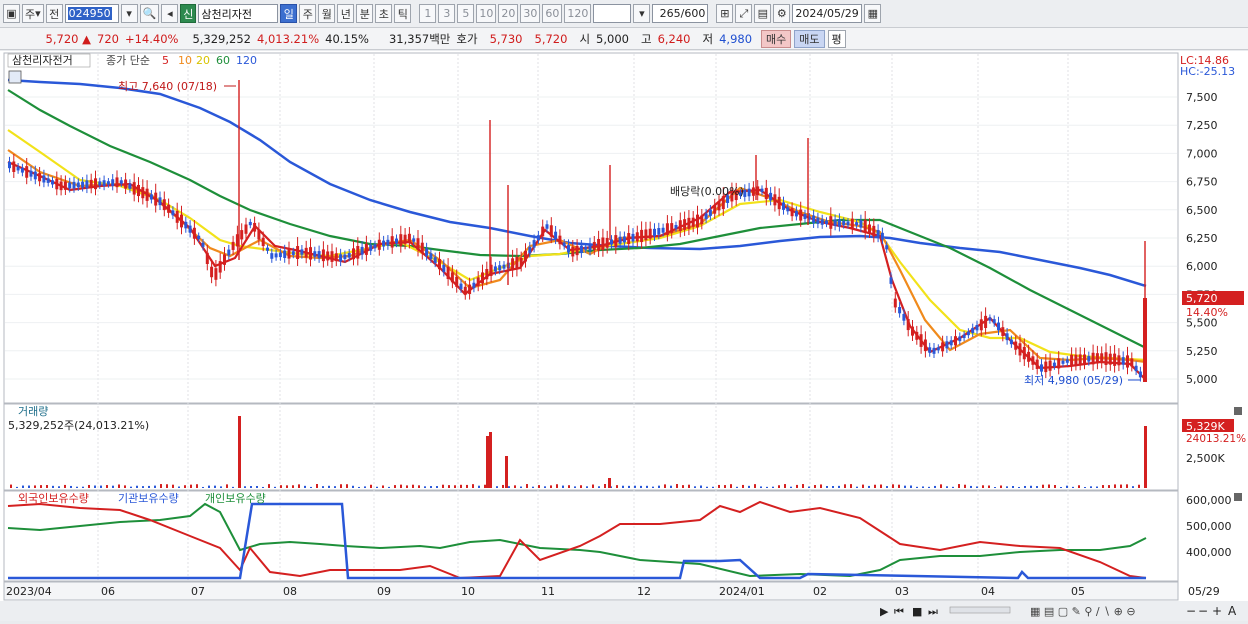 This screenshot has width=1248, height=624. I want to click on legend-ma5: 5, so click(165, 60).